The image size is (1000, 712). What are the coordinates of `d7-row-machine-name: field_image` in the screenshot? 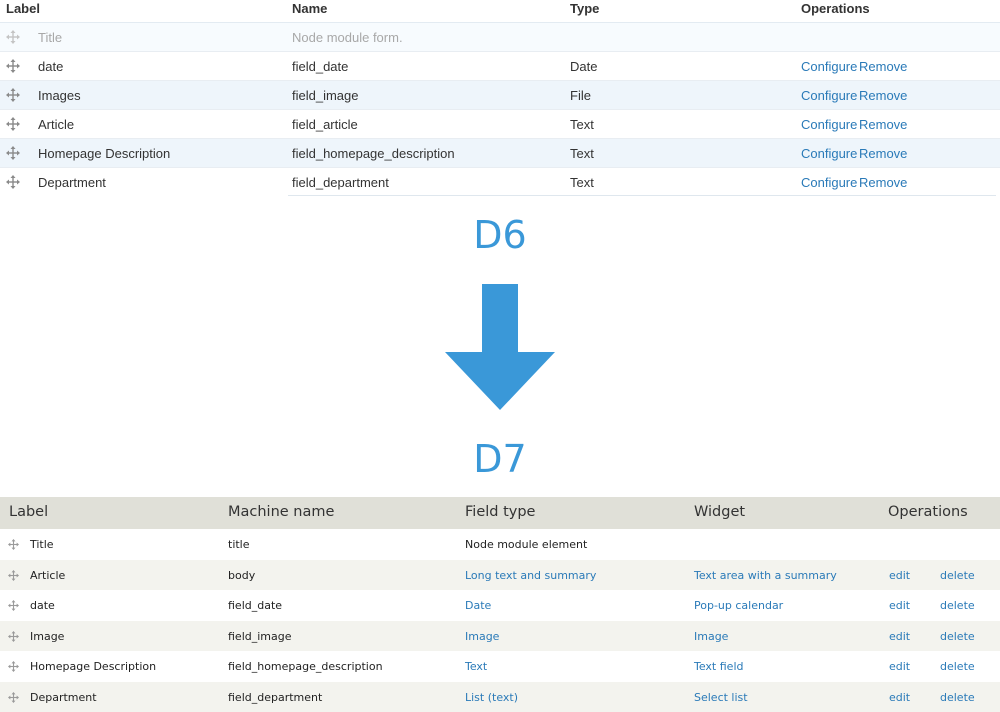 It's located at (260, 636).